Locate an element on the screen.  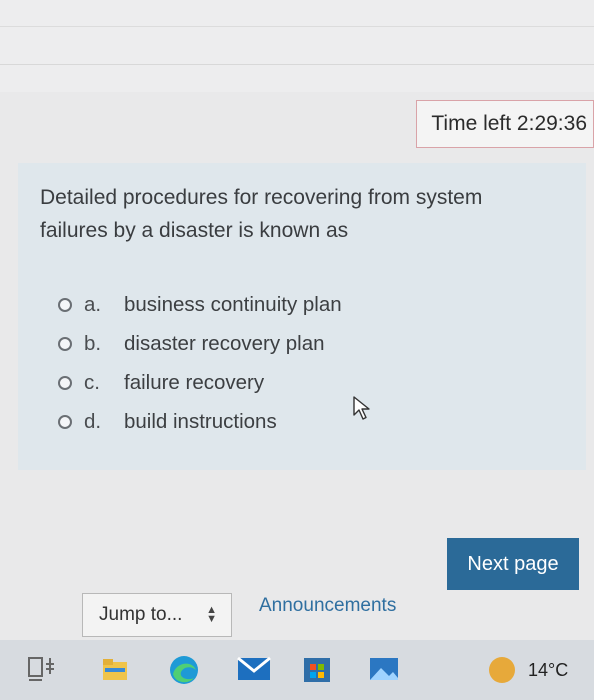
radio-button-a is located at coordinates (65, 304).